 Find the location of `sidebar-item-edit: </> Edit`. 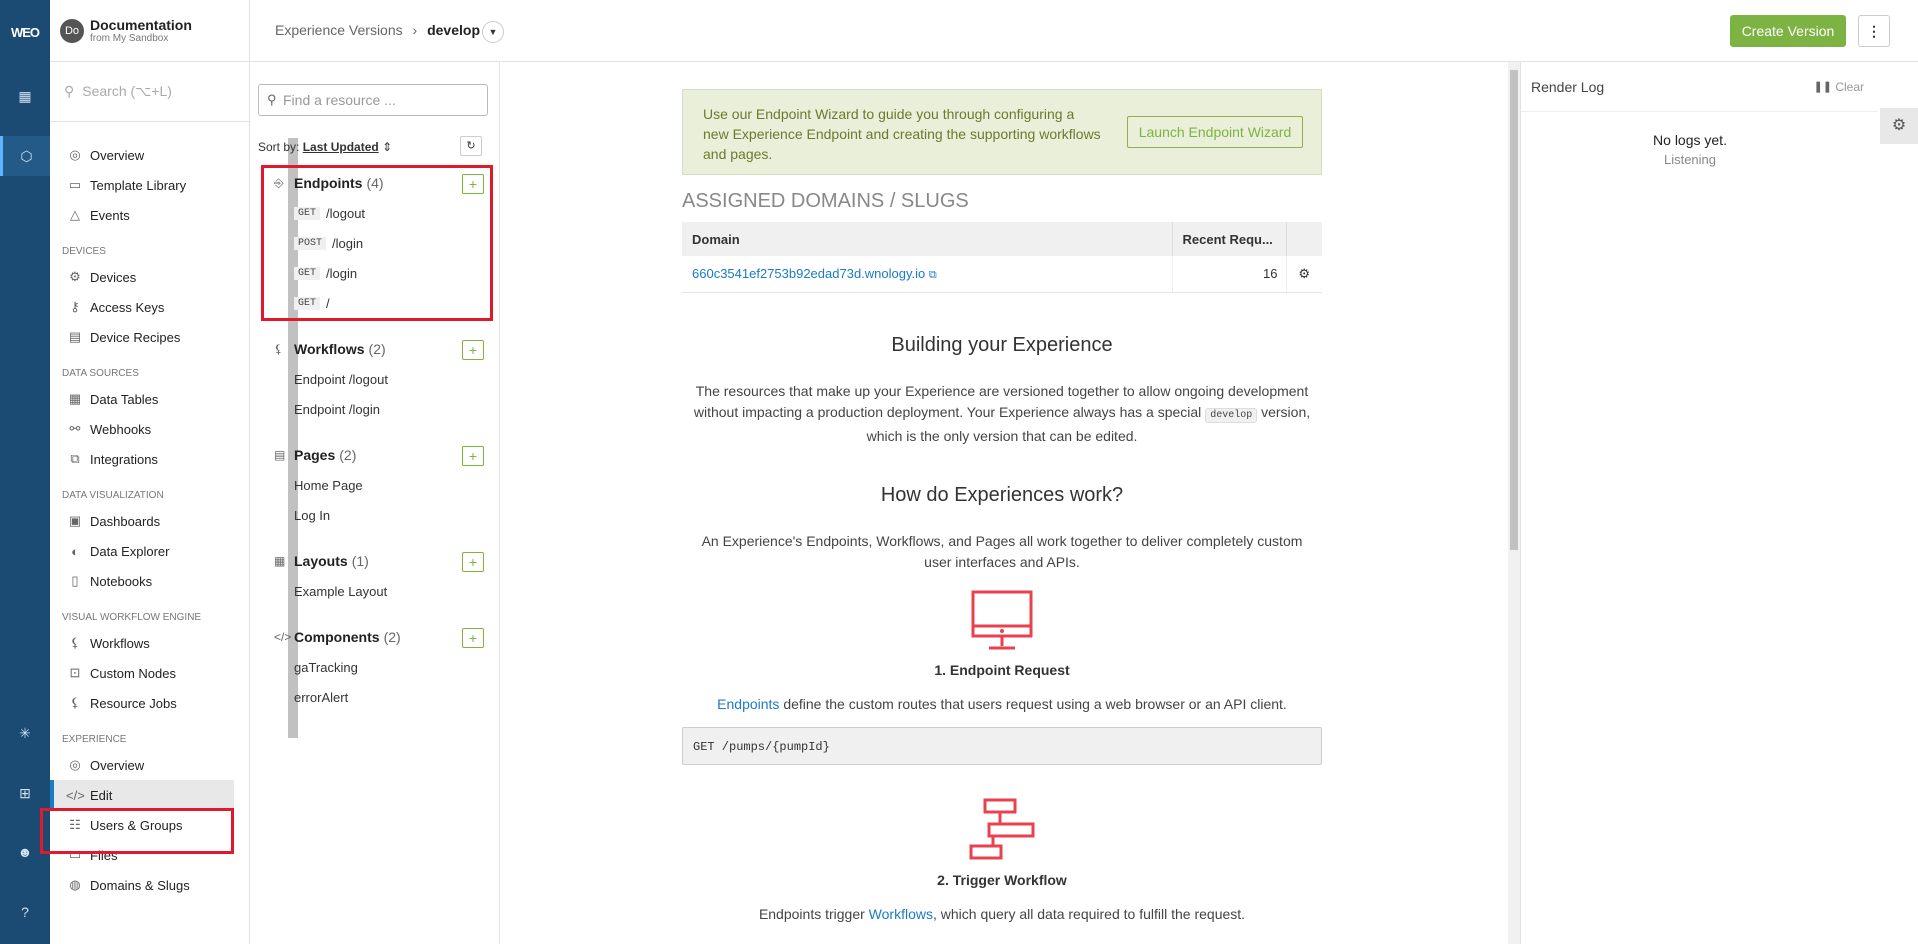

sidebar-item-edit: </> Edit is located at coordinates (142, 795).